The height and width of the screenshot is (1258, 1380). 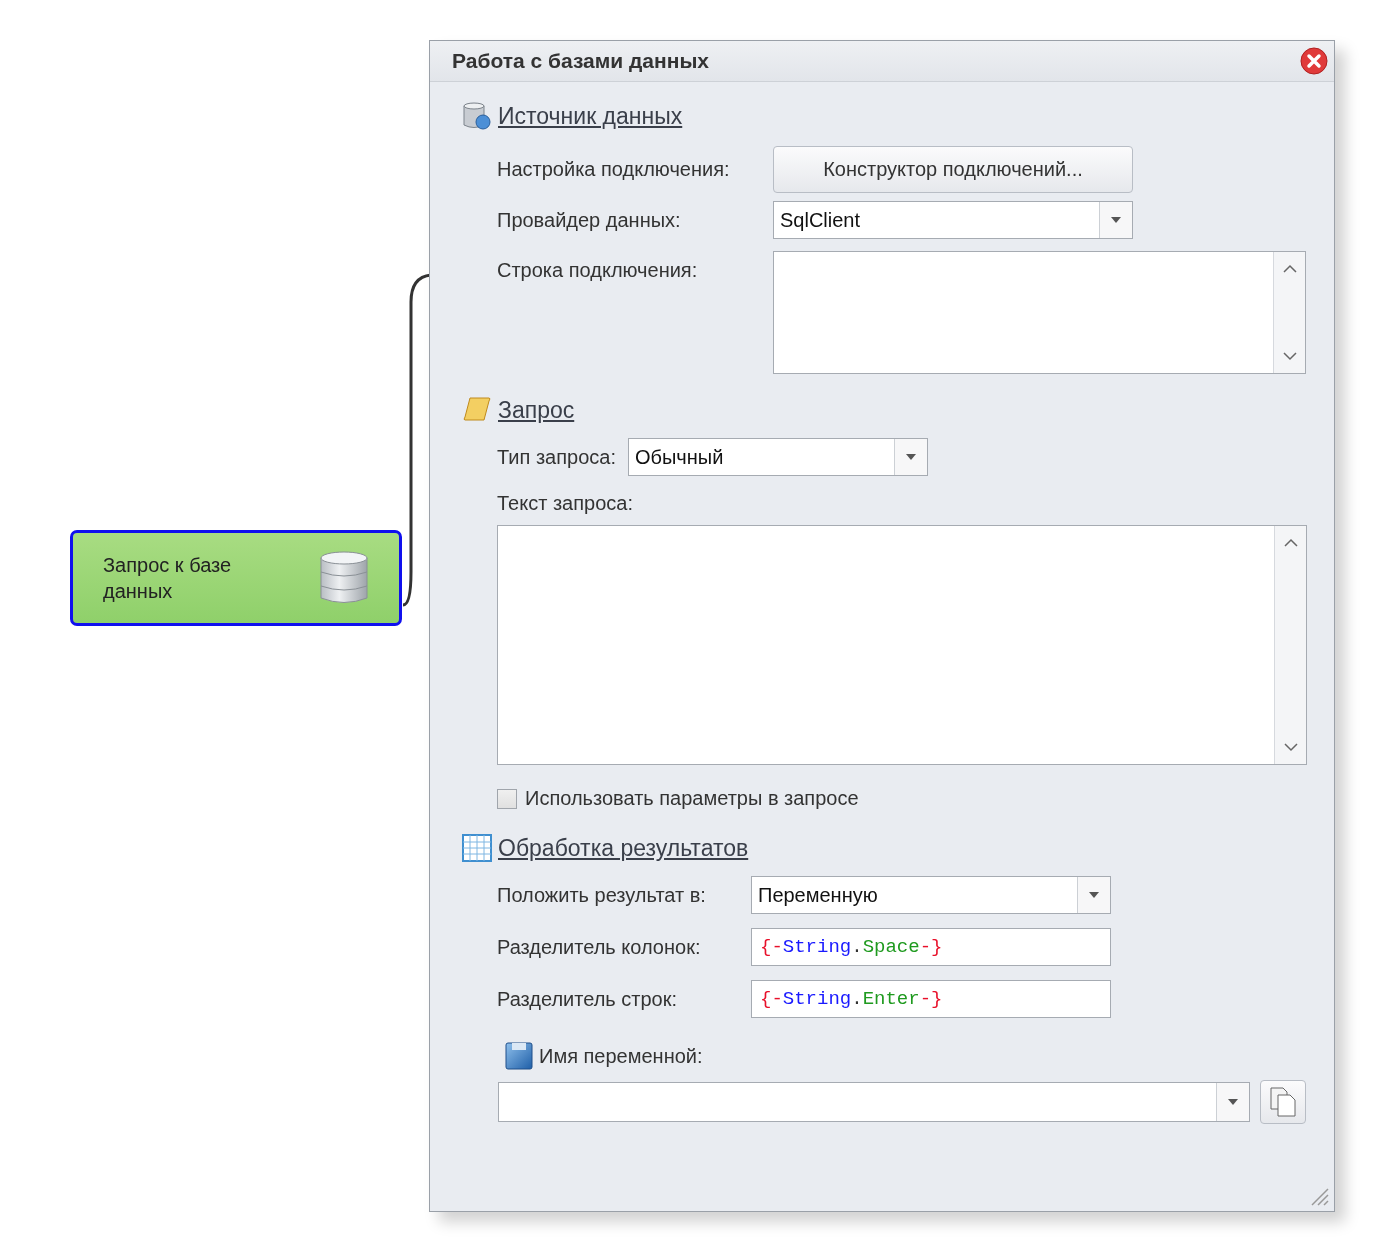 What do you see at coordinates (236, 578) in the screenshot?
I see `action-node: Запрос к базе данных` at bounding box center [236, 578].